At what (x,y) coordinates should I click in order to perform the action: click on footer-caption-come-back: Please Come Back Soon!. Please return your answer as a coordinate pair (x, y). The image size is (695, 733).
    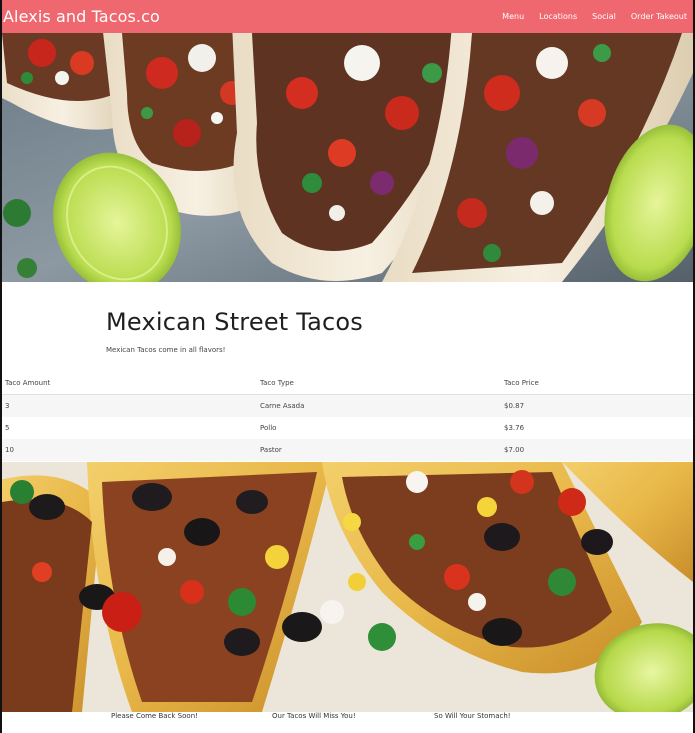
    Looking at the image, I should click on (154, 716).